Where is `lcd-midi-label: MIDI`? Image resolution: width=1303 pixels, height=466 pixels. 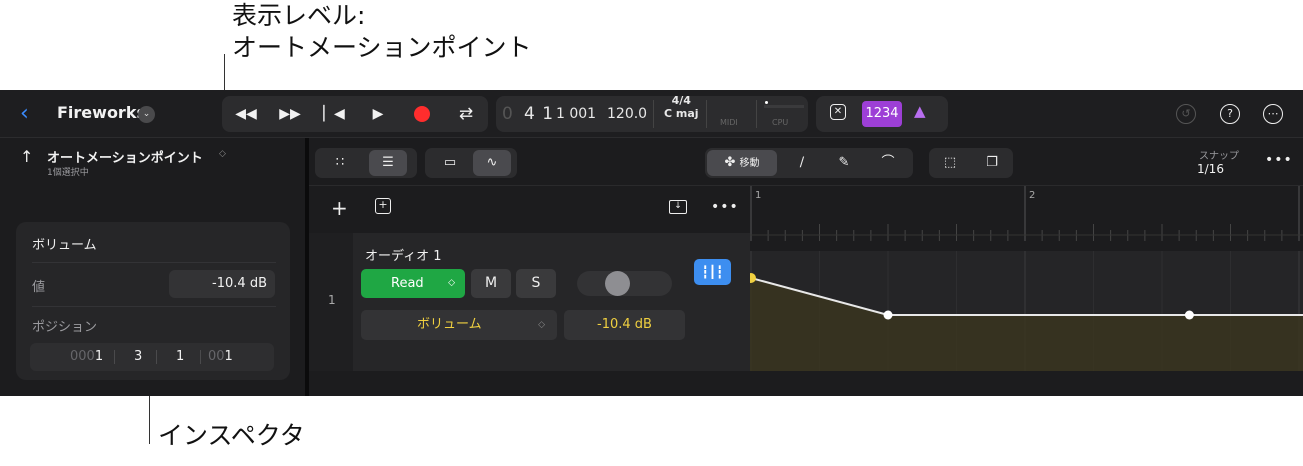 lcd-midi-label: MIDI is located at coordinates (729, 122).